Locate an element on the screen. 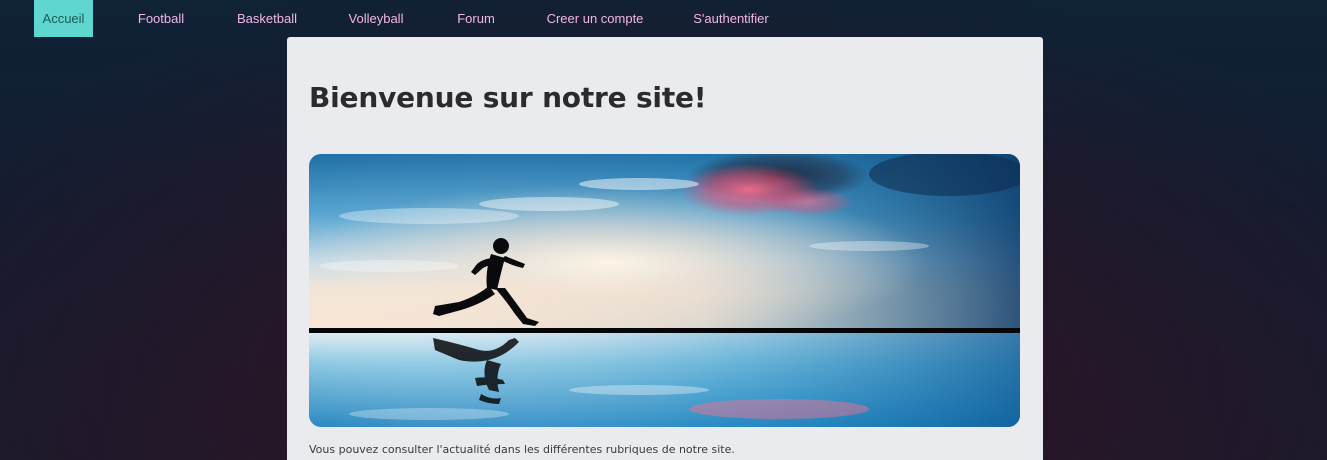  nav-link-creer-compte: Creer un compte is located at coordinates (595, 18).